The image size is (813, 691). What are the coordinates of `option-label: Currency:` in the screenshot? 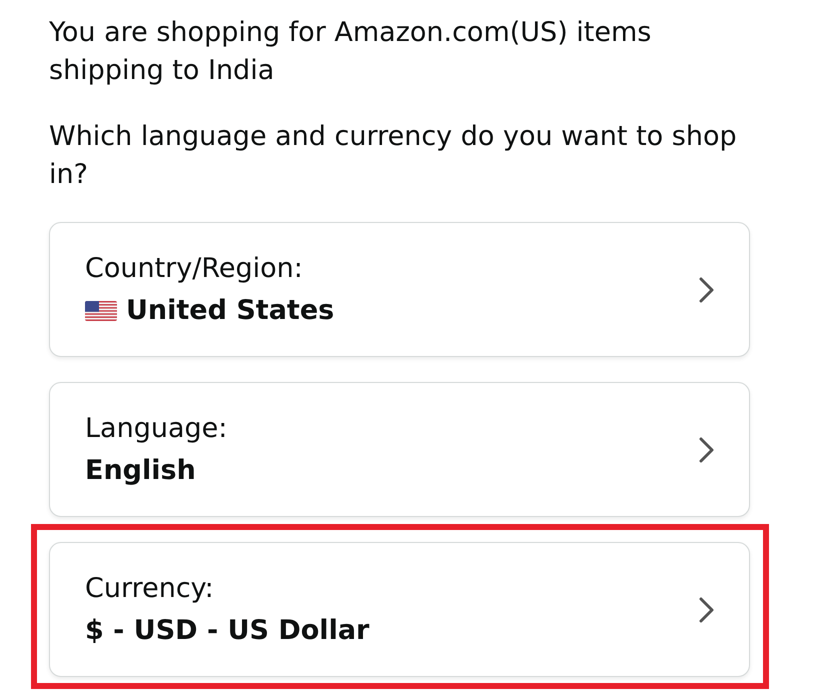 It's located at (150, 589).